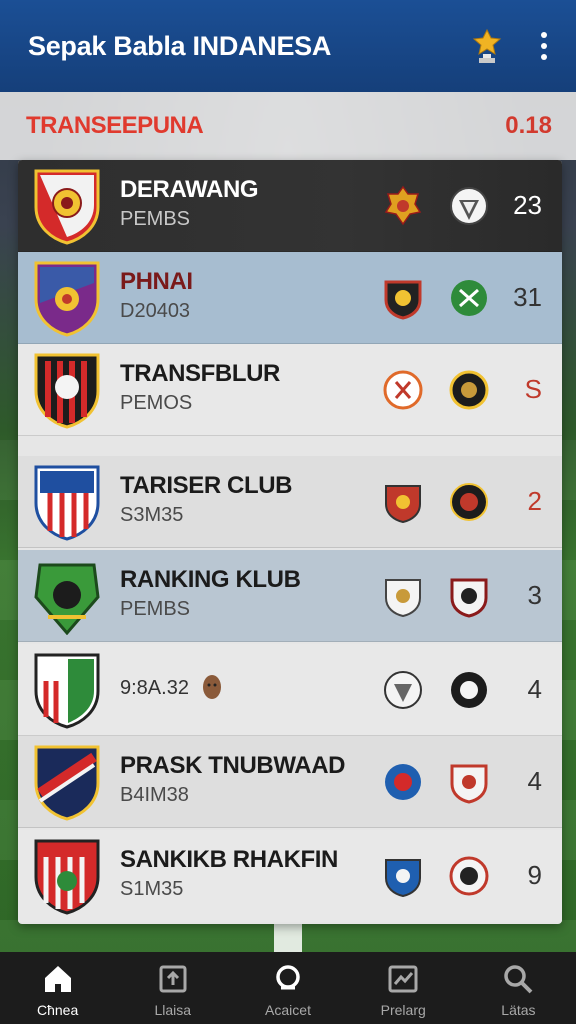 The image size is (576, 1024). What do you see at coordinates (152, 515) in the screenshot?
I see `club-subtitle: S3M35` at bounding box center [152, 515].